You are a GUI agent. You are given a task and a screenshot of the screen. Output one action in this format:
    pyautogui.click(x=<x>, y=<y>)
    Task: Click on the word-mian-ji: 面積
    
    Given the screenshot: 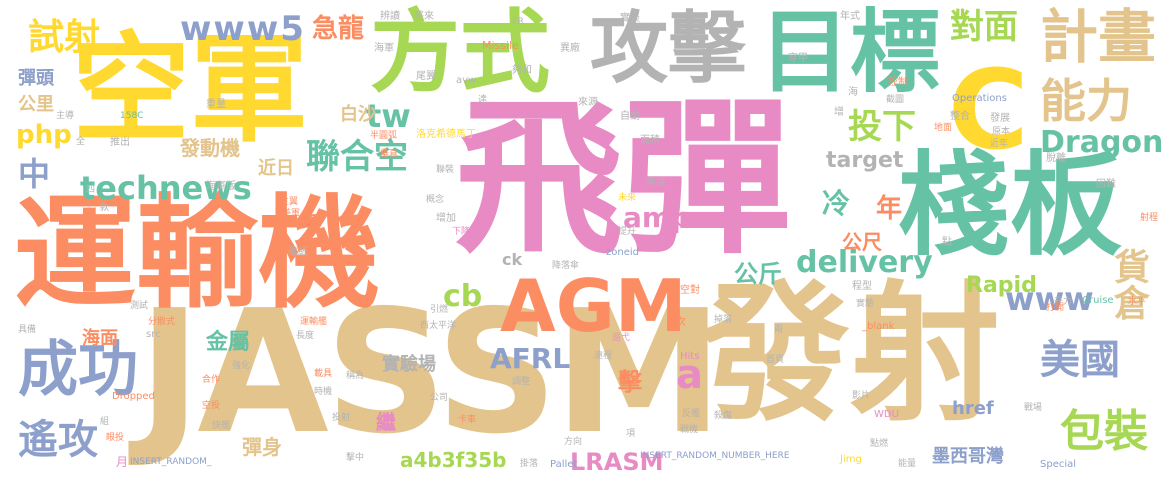 What is the action you would take?
    pyautogui.click(x=650, y=140)
    